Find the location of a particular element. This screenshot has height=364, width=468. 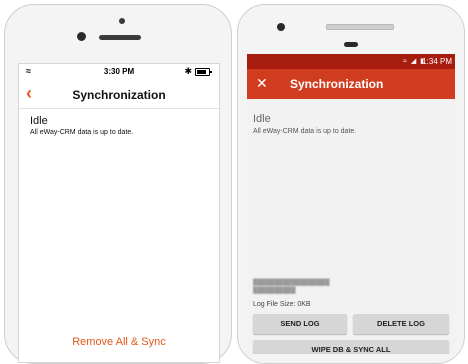

proximity-sensor is located at coordinates (122, 21).